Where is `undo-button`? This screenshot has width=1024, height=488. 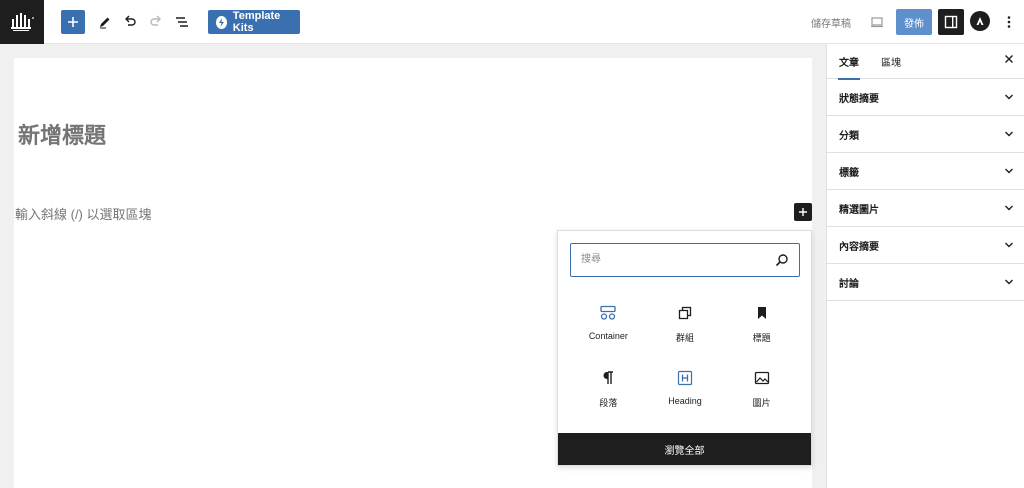
undo-button is located at coordinates (130, 22).